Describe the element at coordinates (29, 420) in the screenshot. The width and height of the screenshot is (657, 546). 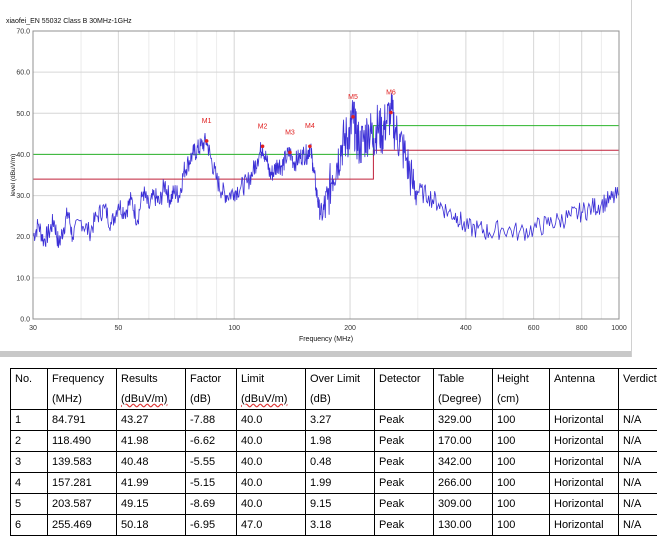
I see `table-cell: 1` at that location.